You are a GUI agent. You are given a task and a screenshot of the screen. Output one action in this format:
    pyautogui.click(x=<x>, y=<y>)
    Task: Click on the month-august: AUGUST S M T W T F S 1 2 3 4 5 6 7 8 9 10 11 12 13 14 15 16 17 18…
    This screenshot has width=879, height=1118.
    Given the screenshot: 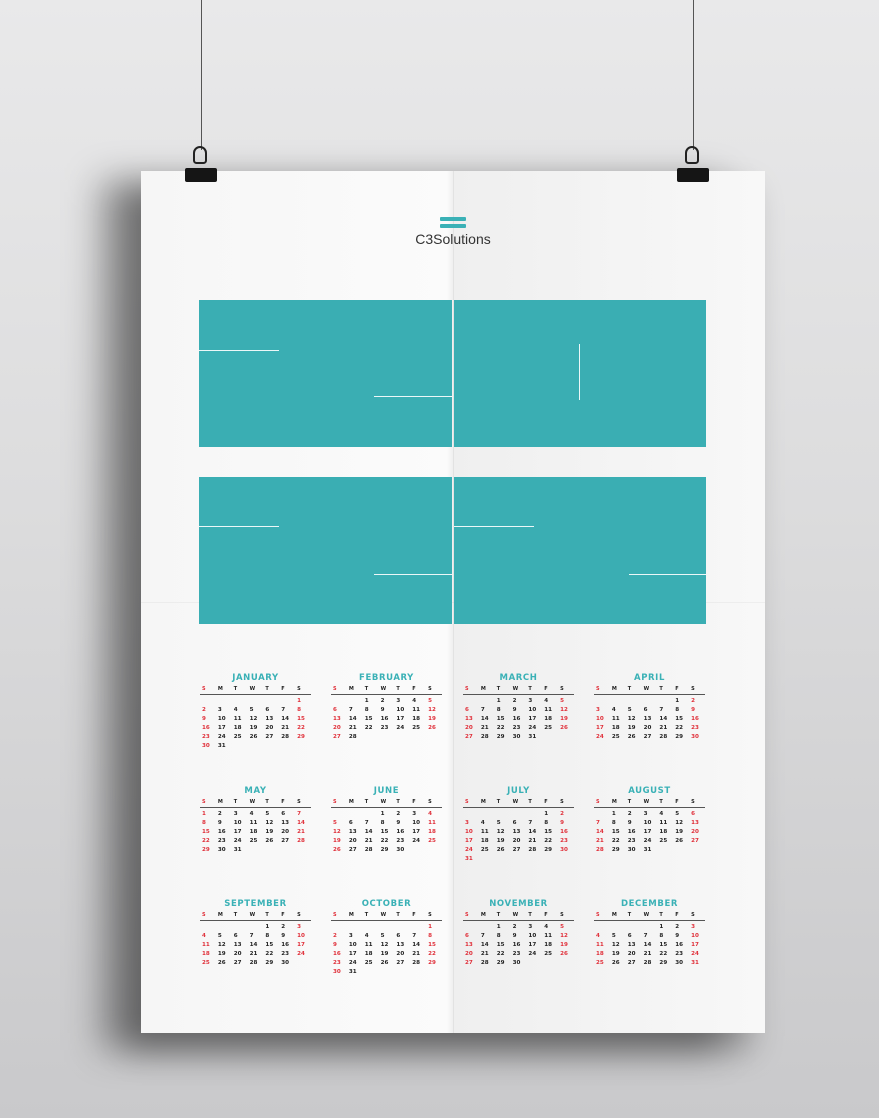 What is the action you would take?
    pyautogui.click(x=649, y=820)
    